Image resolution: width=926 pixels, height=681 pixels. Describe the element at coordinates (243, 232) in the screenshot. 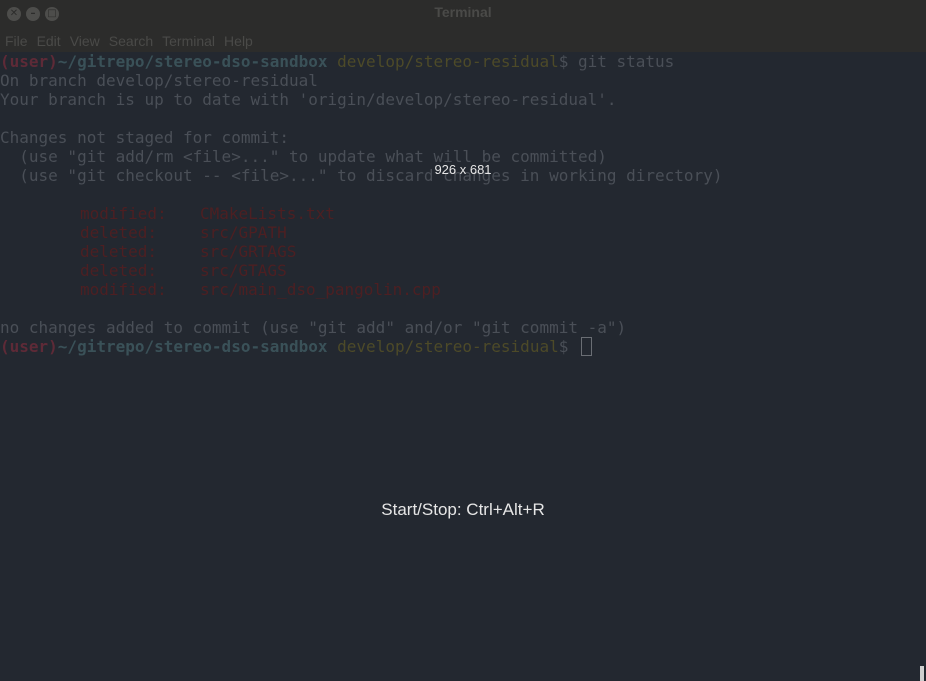

I see `file-path: src/GPATH` at that location.